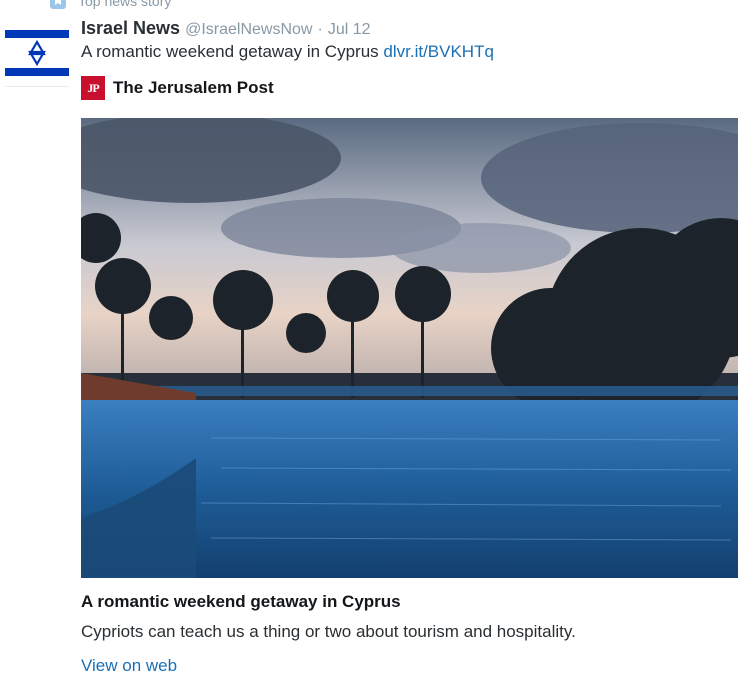  What do you see at coordinates (93, 88) in the screenshot?
I see `jerusalem-post-logo-icon: JP` at bounding box center [93, 88].